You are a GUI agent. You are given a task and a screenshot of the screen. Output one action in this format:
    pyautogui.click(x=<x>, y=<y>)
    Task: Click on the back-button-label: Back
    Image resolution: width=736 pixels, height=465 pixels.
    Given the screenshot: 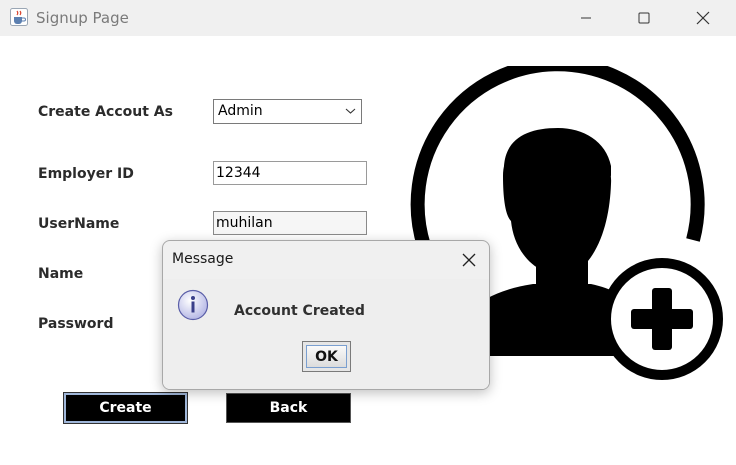 What is the action you would take?
    pyautogui.click(x=288, y=408)
    